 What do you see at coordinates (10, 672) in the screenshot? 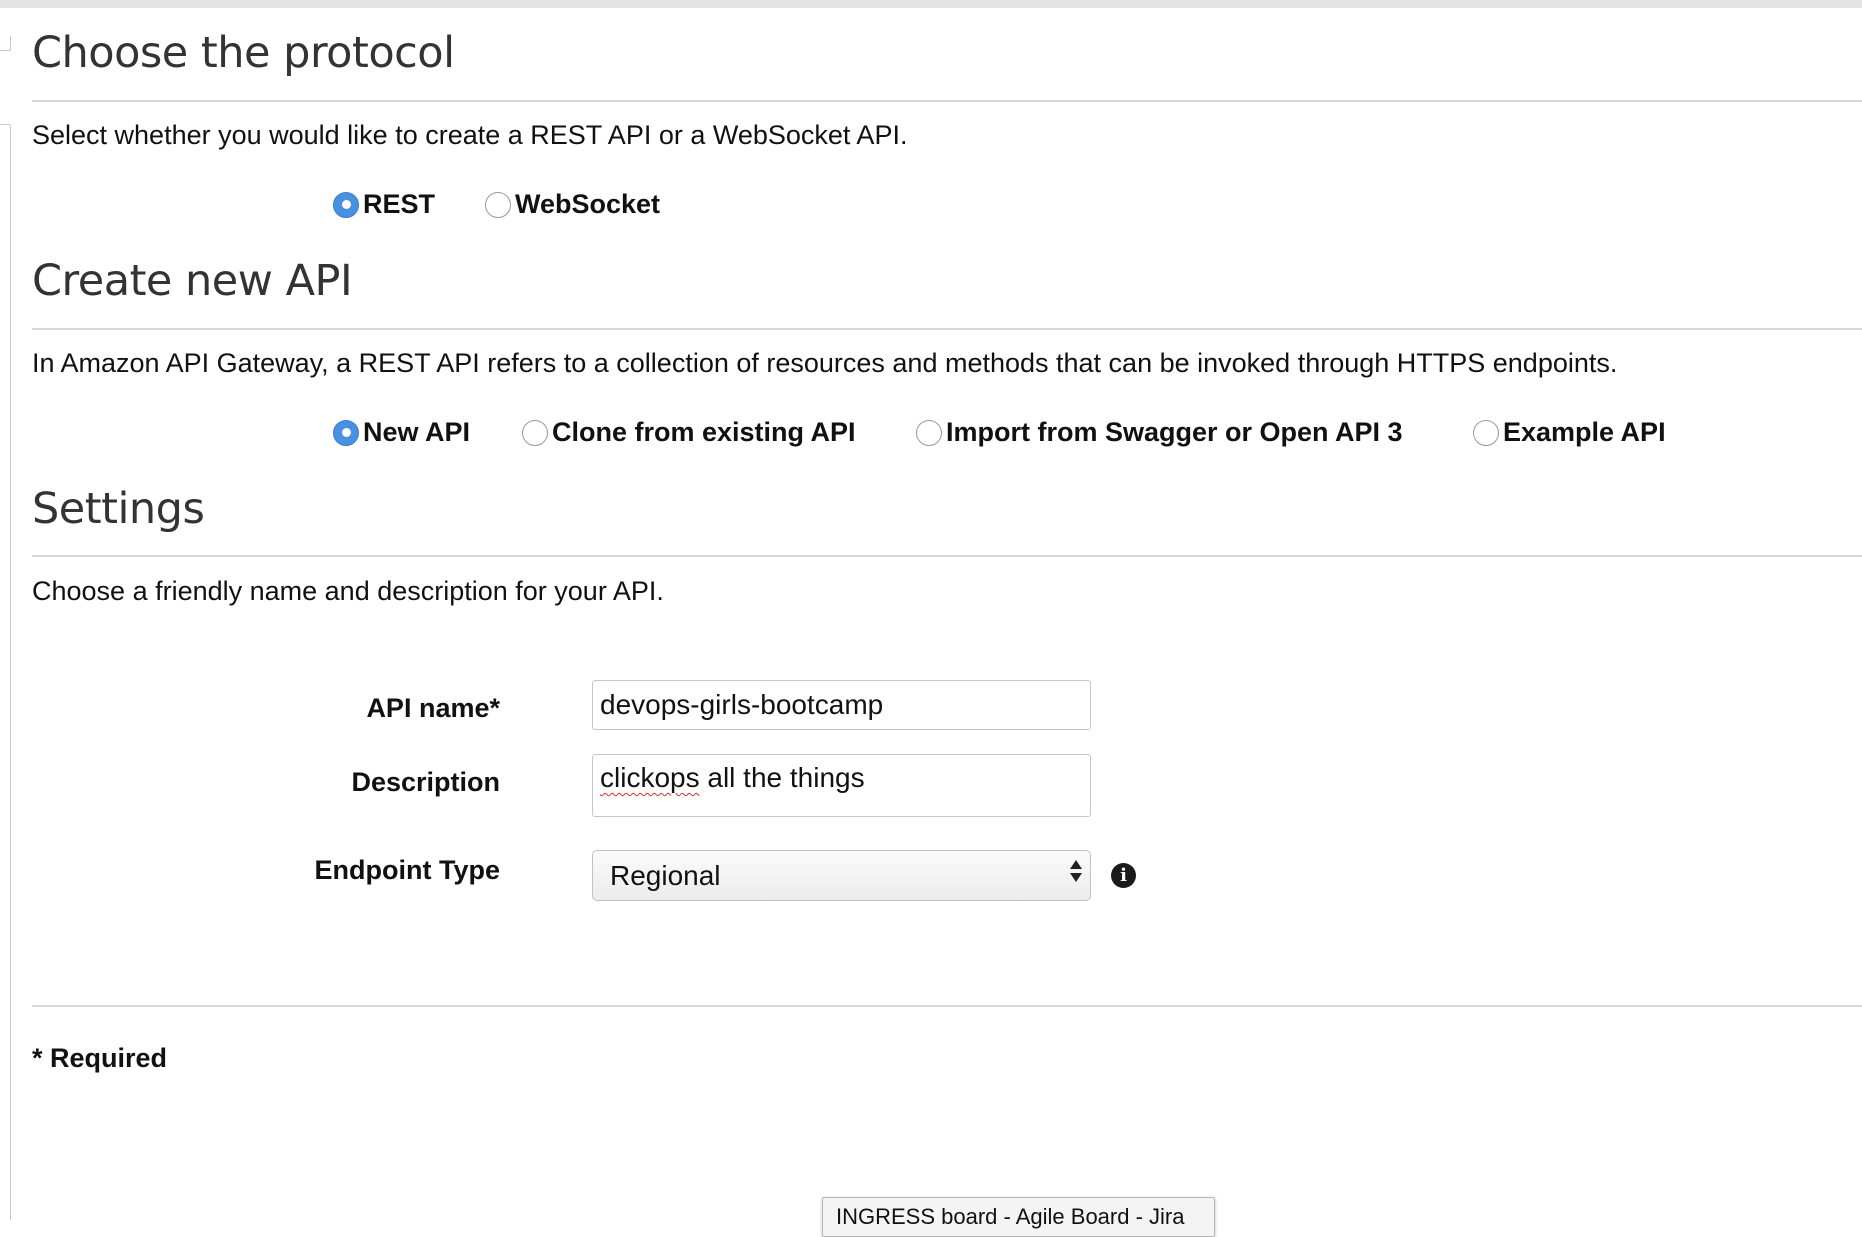
I see `left-frame-border` at bounding box center [10, 672].